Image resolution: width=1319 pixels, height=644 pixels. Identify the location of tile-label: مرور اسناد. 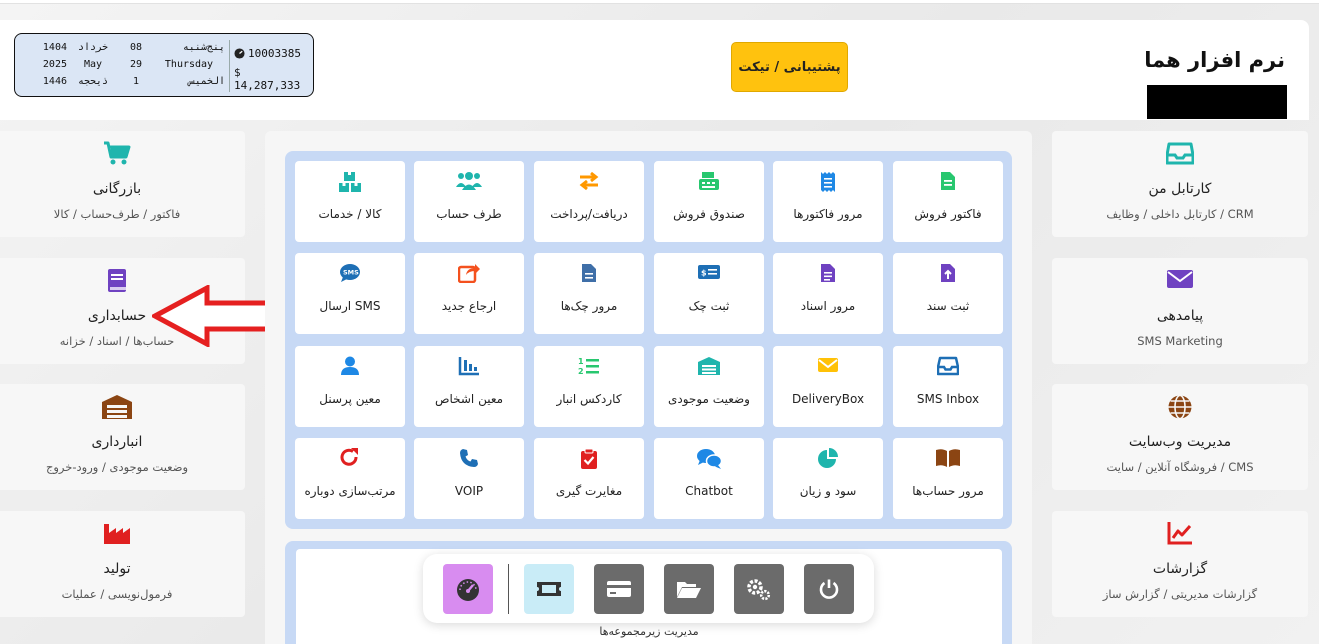
(828, 306).